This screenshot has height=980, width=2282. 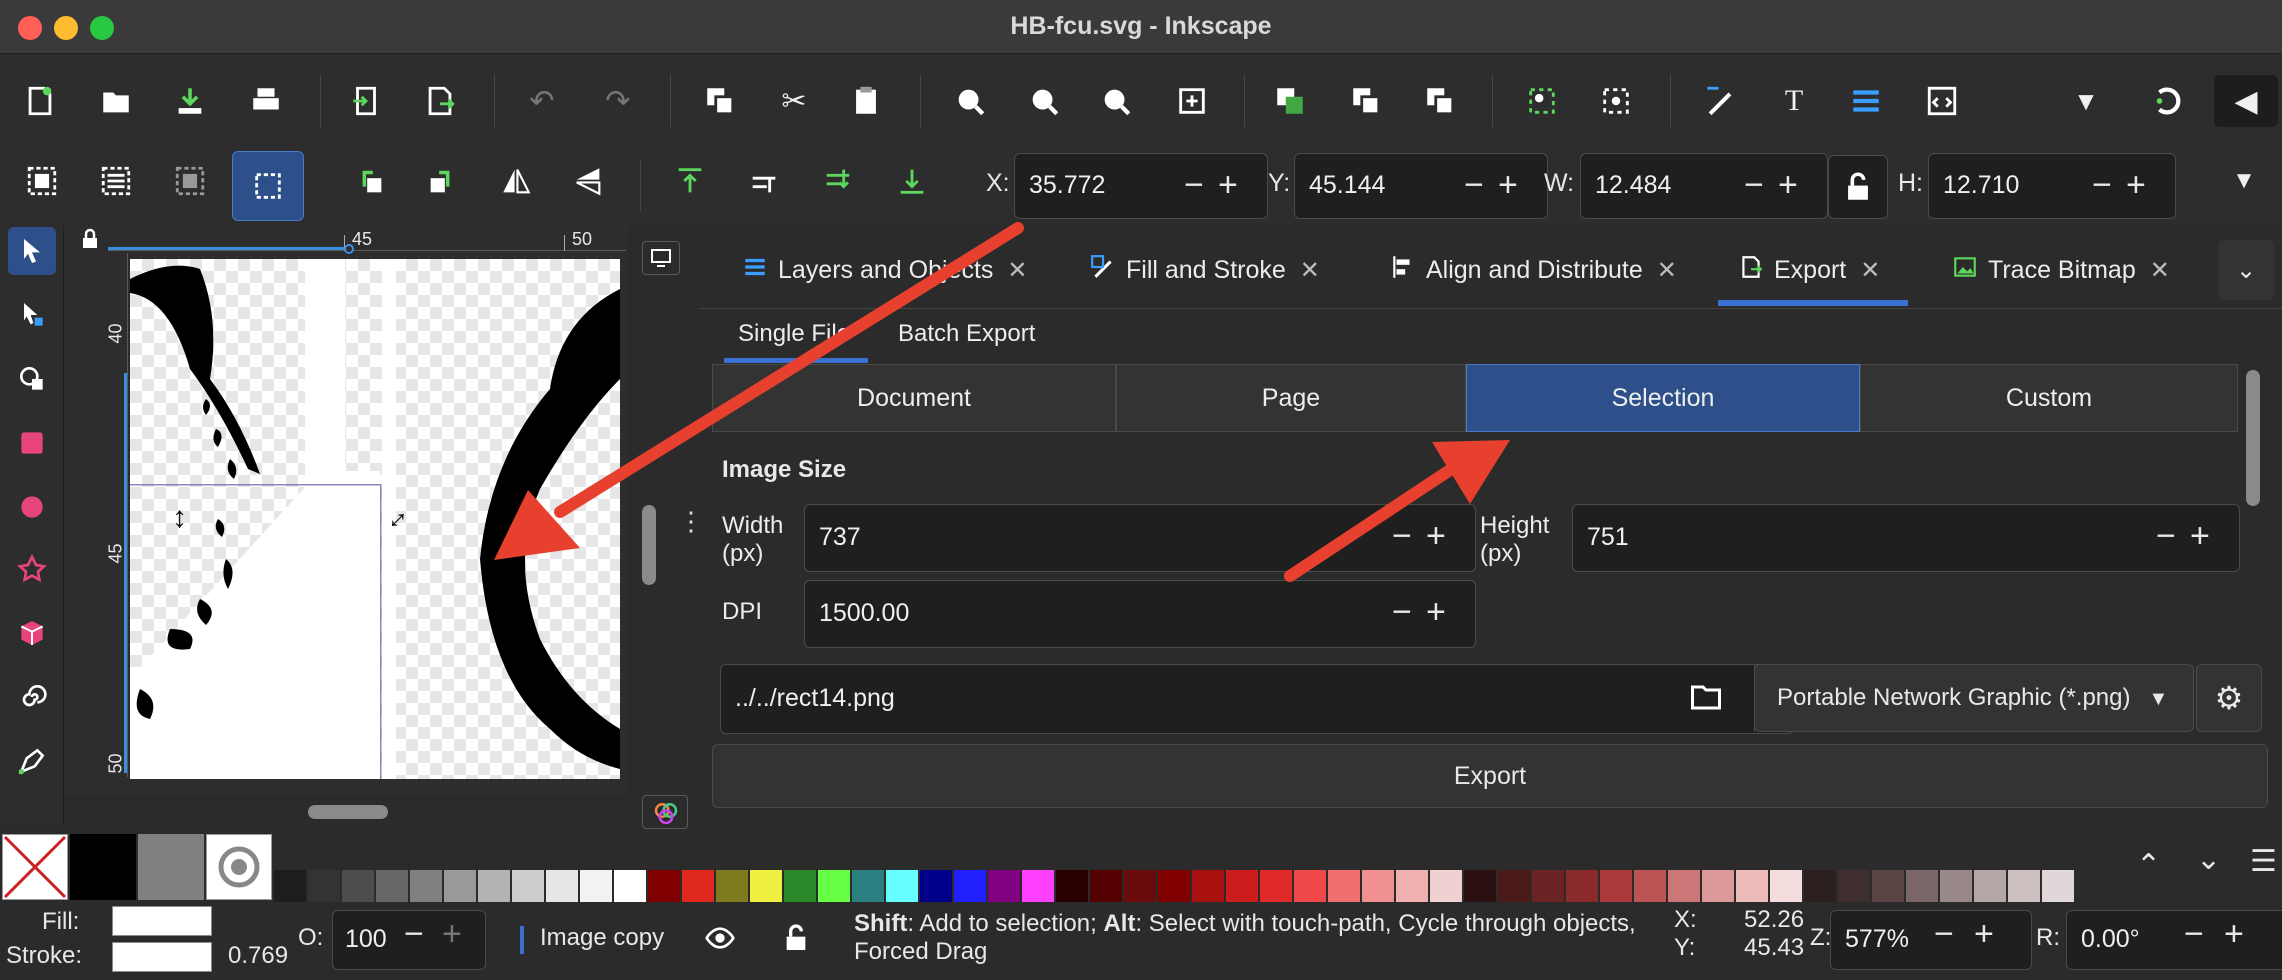 What do you see at coordinates (1663, 398) in the screenshot?
I see `area-selection-button: Selection` at bounding box center [1663, 398].